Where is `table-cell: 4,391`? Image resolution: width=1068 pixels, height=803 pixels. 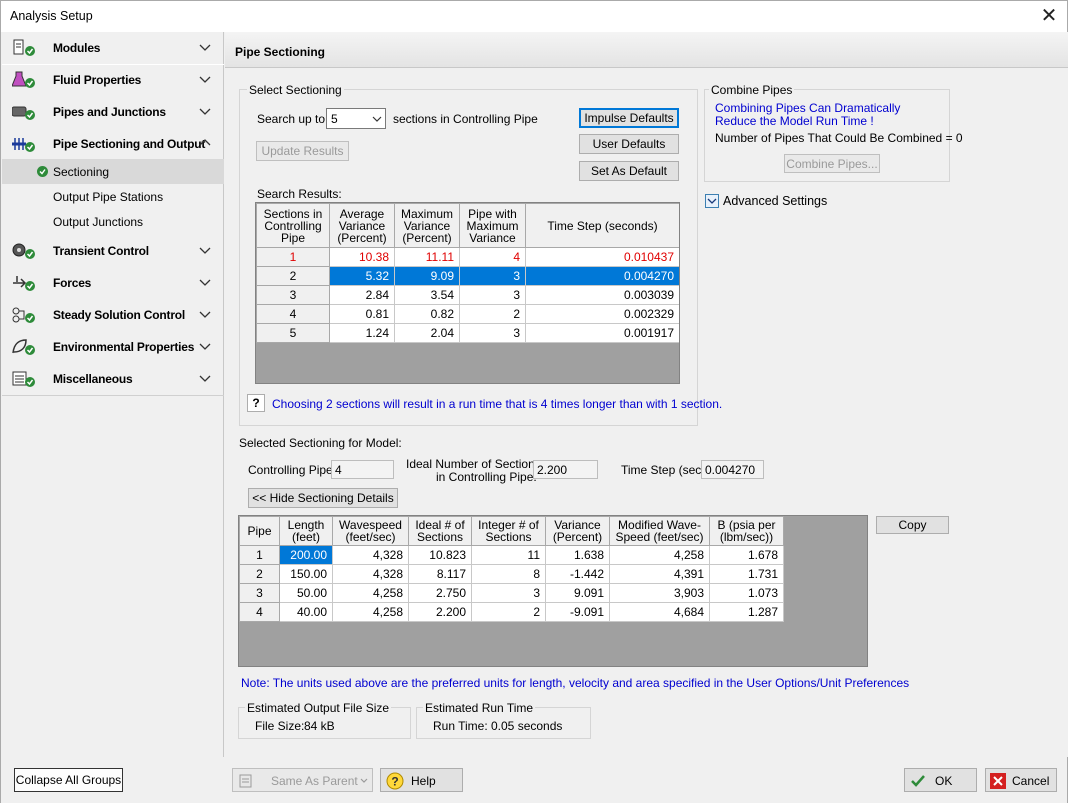
table-cell: 4,391 is located at coordinates (659, 574).